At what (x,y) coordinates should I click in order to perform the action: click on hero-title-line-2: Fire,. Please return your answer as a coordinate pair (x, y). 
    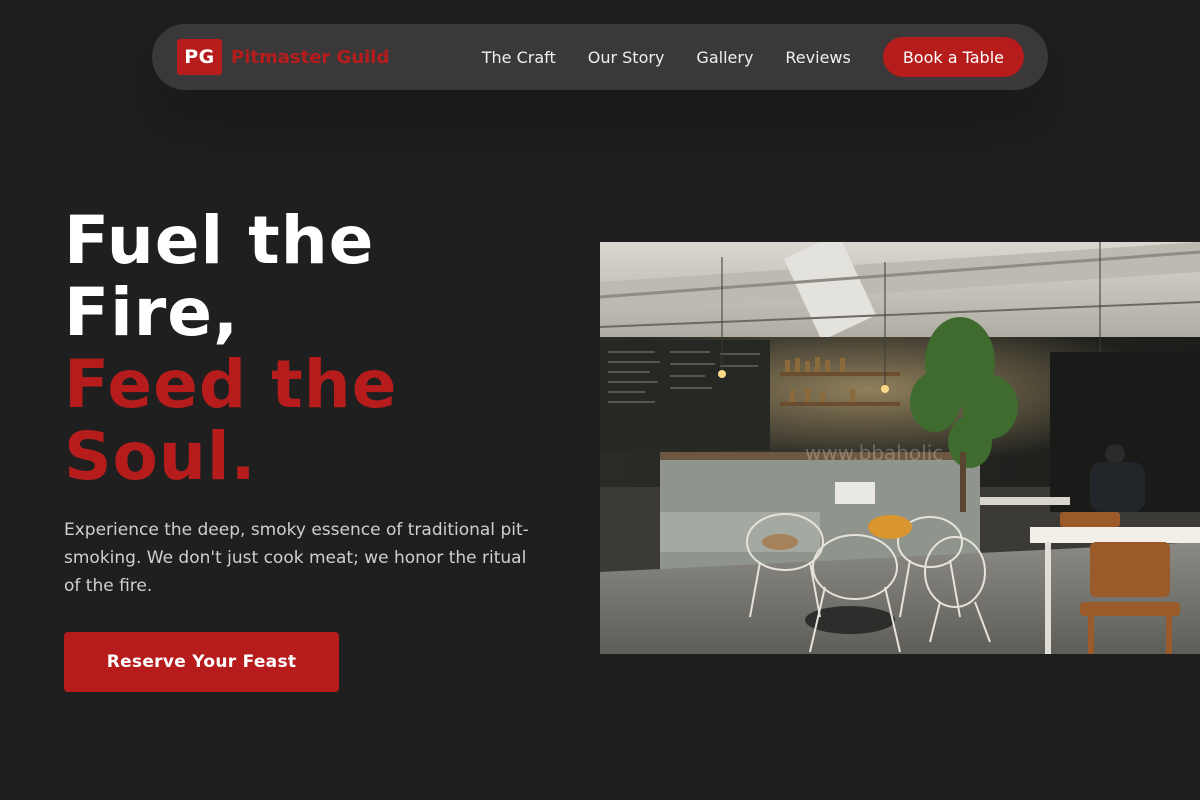
    Looking at the image, I should click on (152, 312).